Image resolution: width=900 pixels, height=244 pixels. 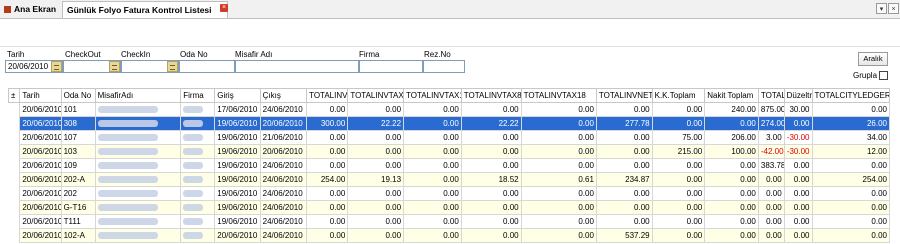 I want to click on firma-field, so click(x=391, y=66).